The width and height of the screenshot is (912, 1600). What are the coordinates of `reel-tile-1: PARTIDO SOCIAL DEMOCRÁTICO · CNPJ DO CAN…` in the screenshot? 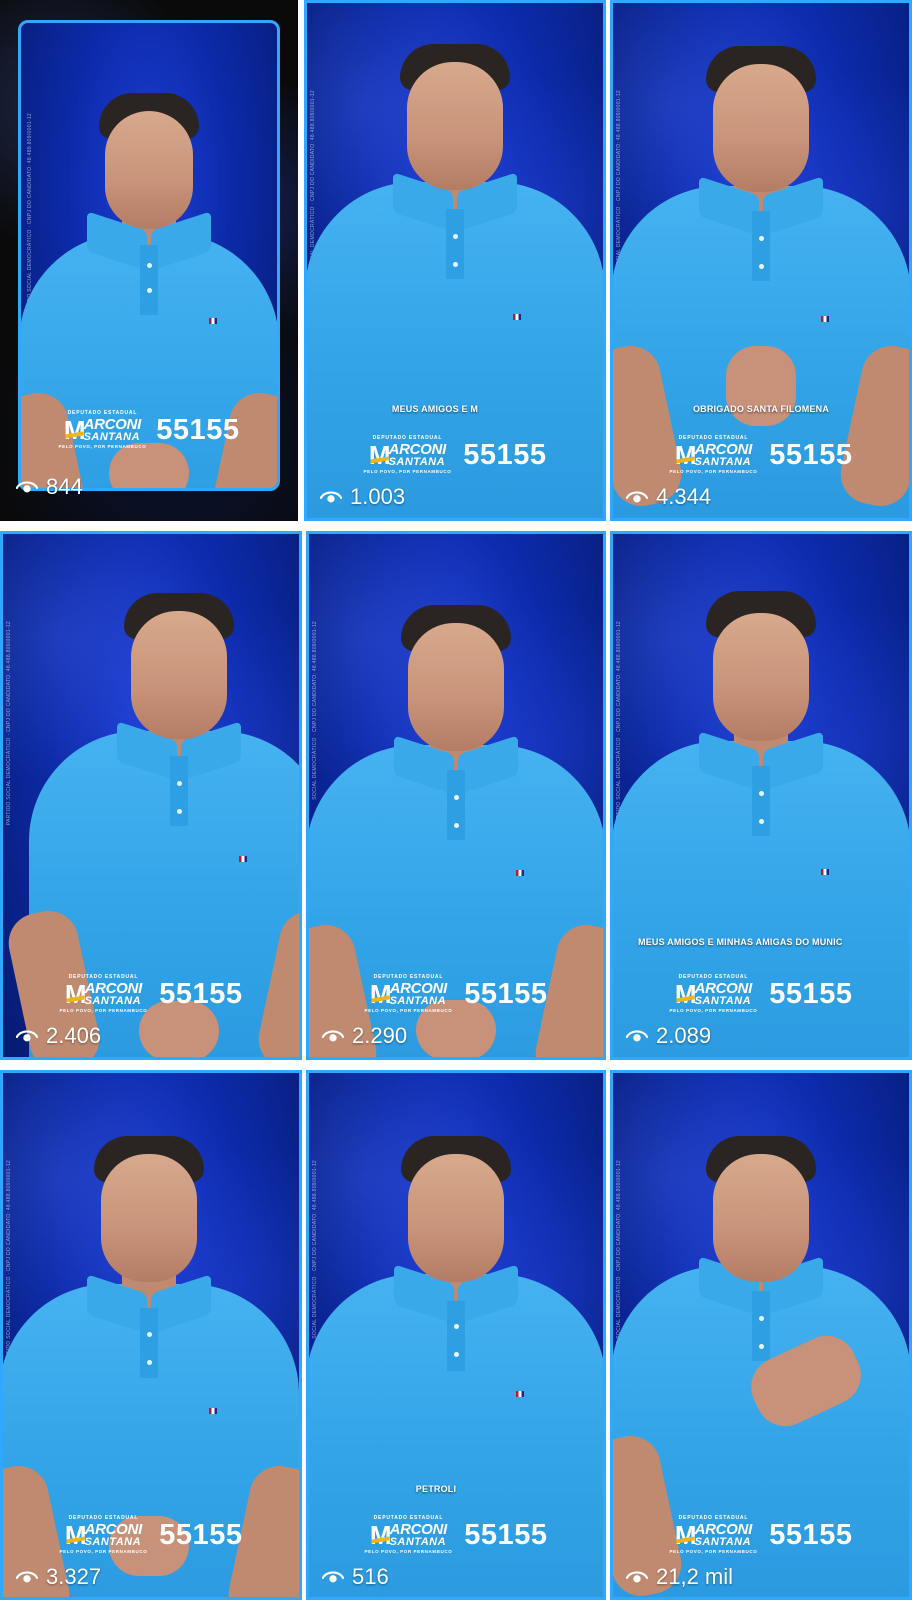 It's located at (149, 260).